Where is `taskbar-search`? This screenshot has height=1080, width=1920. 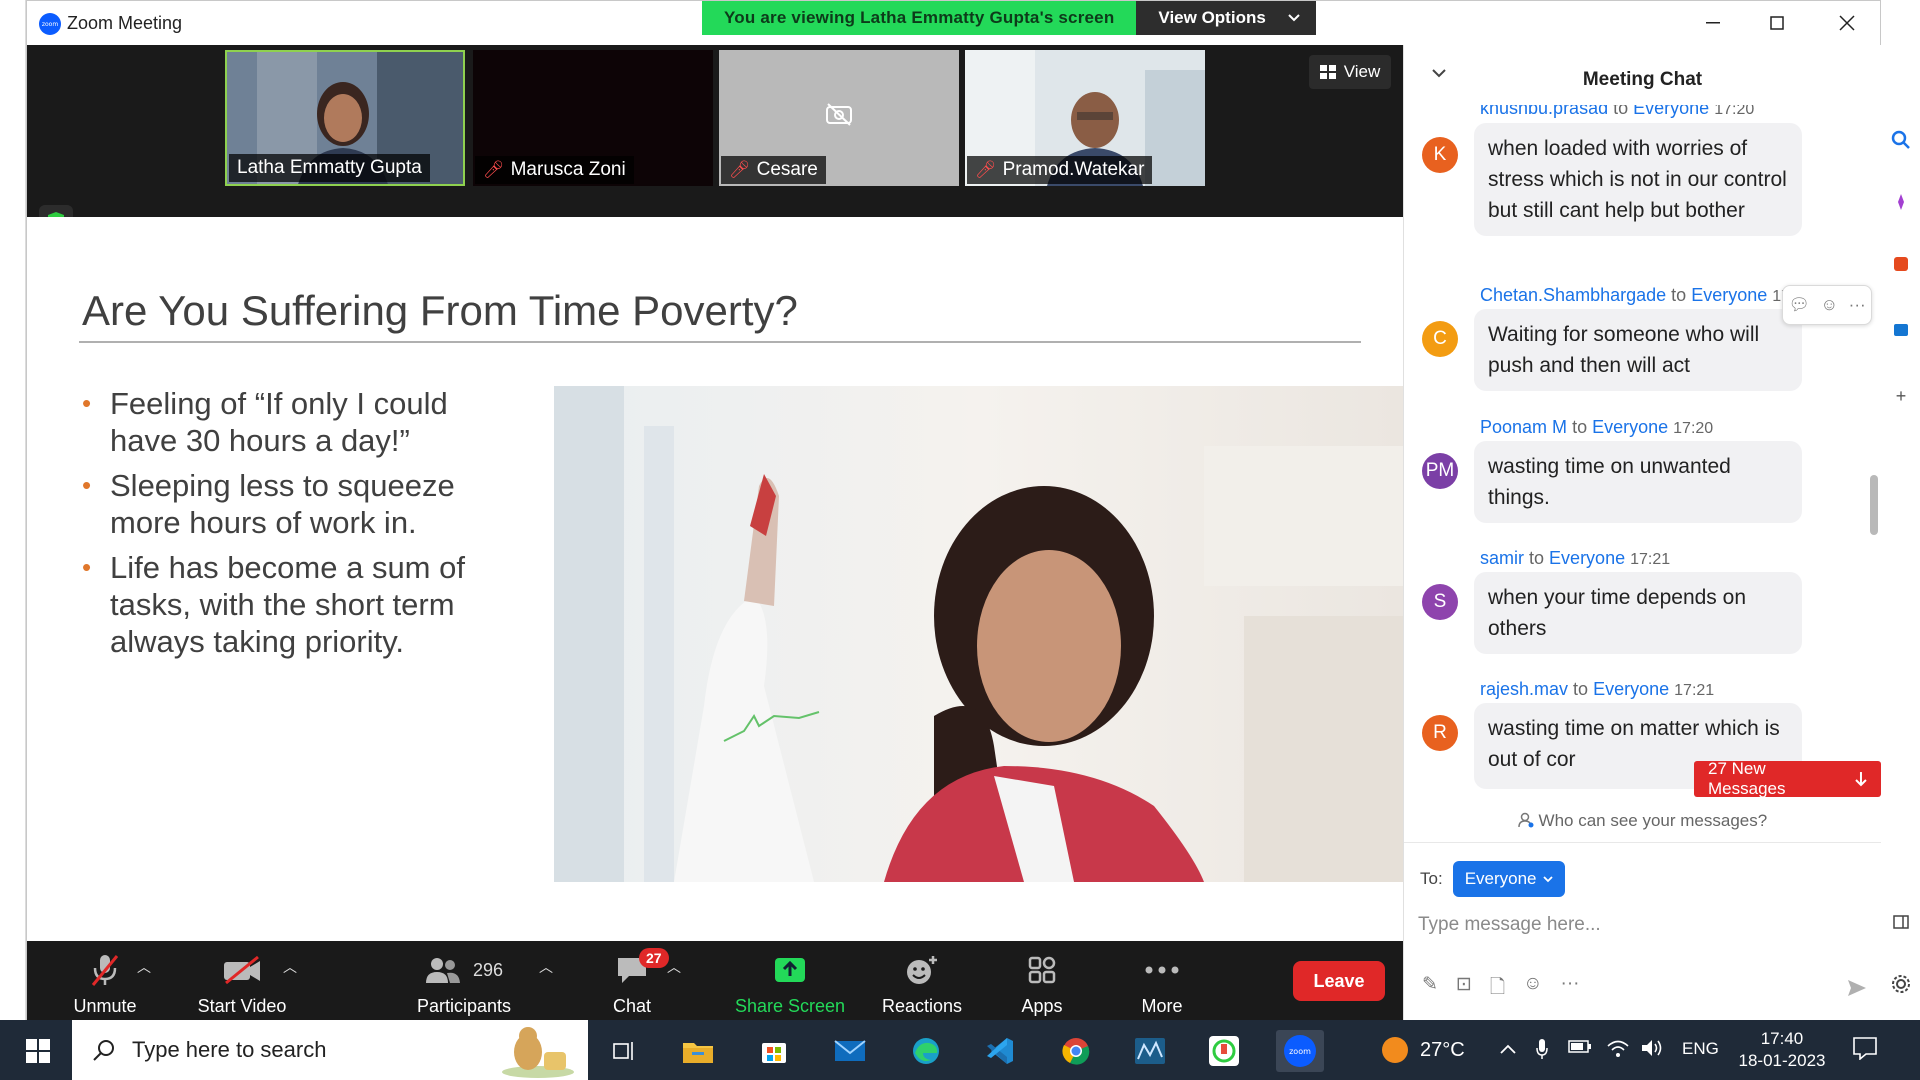
taskbar-search is located at coordinates (330, 1050).